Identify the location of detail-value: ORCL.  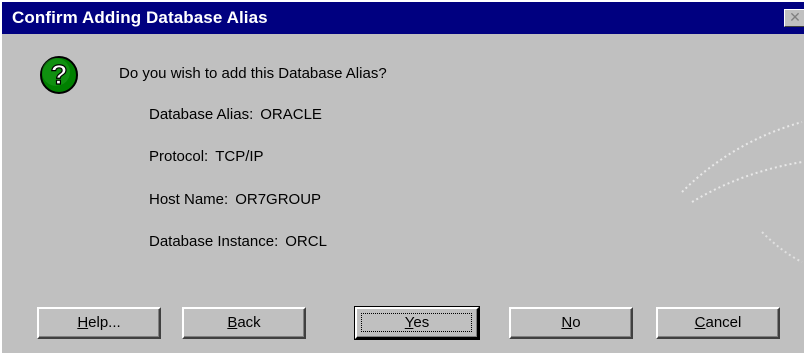
(306, 241).